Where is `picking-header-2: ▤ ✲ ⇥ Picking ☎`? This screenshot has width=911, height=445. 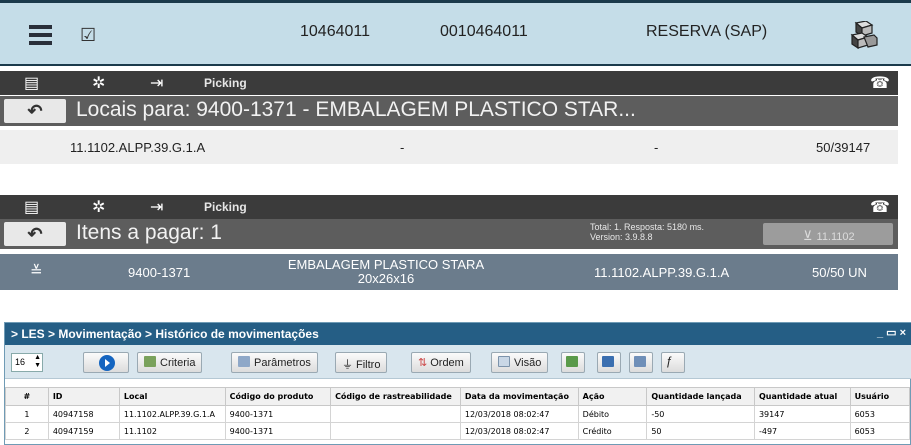
picking-header-2: ▤ ✲ ⇥ Picking ☎ is located at coordinates (449, 207).